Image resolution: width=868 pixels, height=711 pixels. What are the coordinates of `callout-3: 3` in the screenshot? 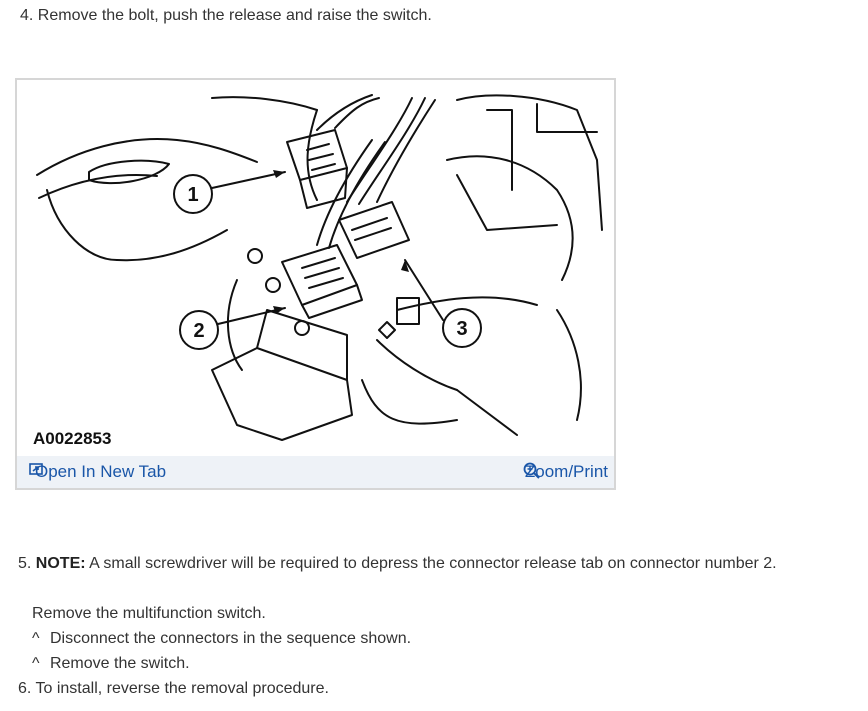 It's located at (461, 329).